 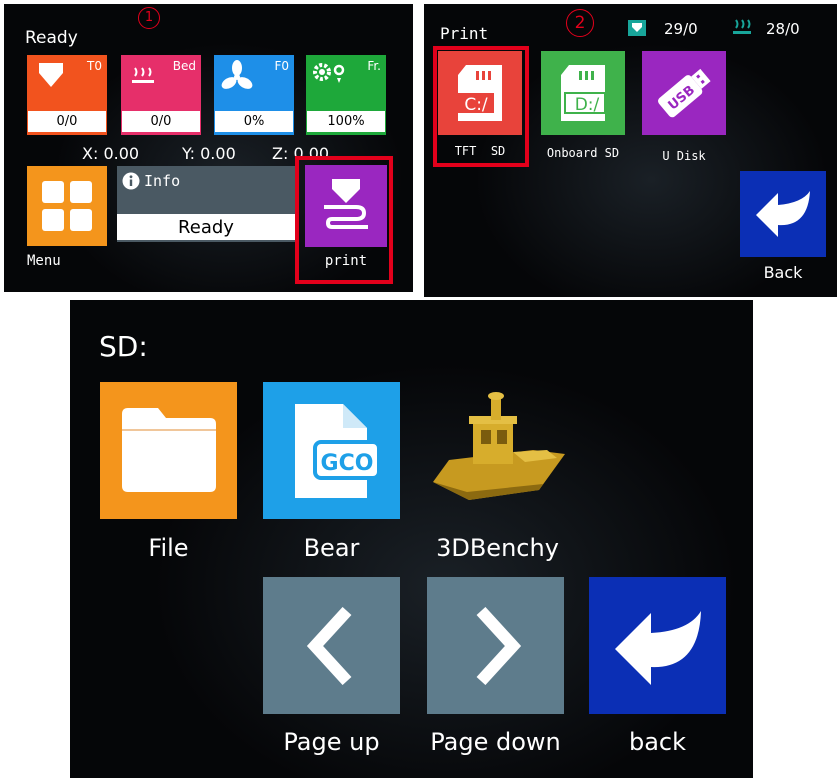 I want to click on onboard-sd-button: D:/, so click(x=583, y=93).